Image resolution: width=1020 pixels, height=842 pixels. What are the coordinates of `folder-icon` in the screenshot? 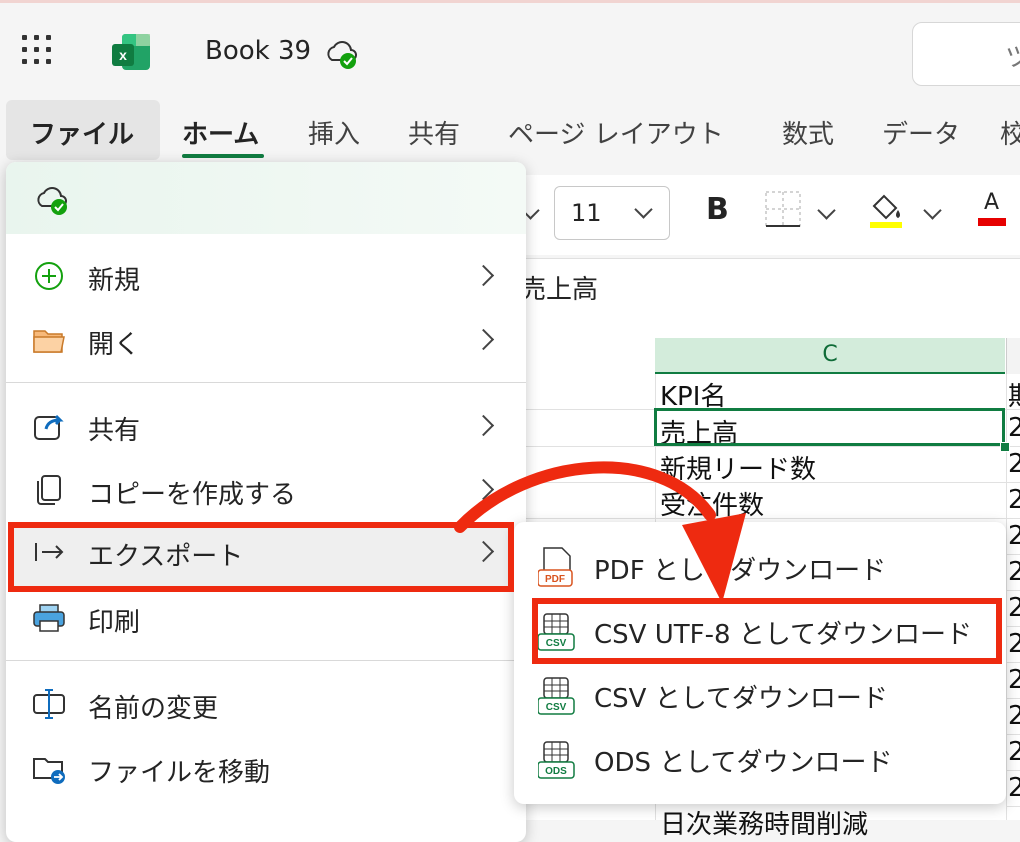 It's located at (49, 341).